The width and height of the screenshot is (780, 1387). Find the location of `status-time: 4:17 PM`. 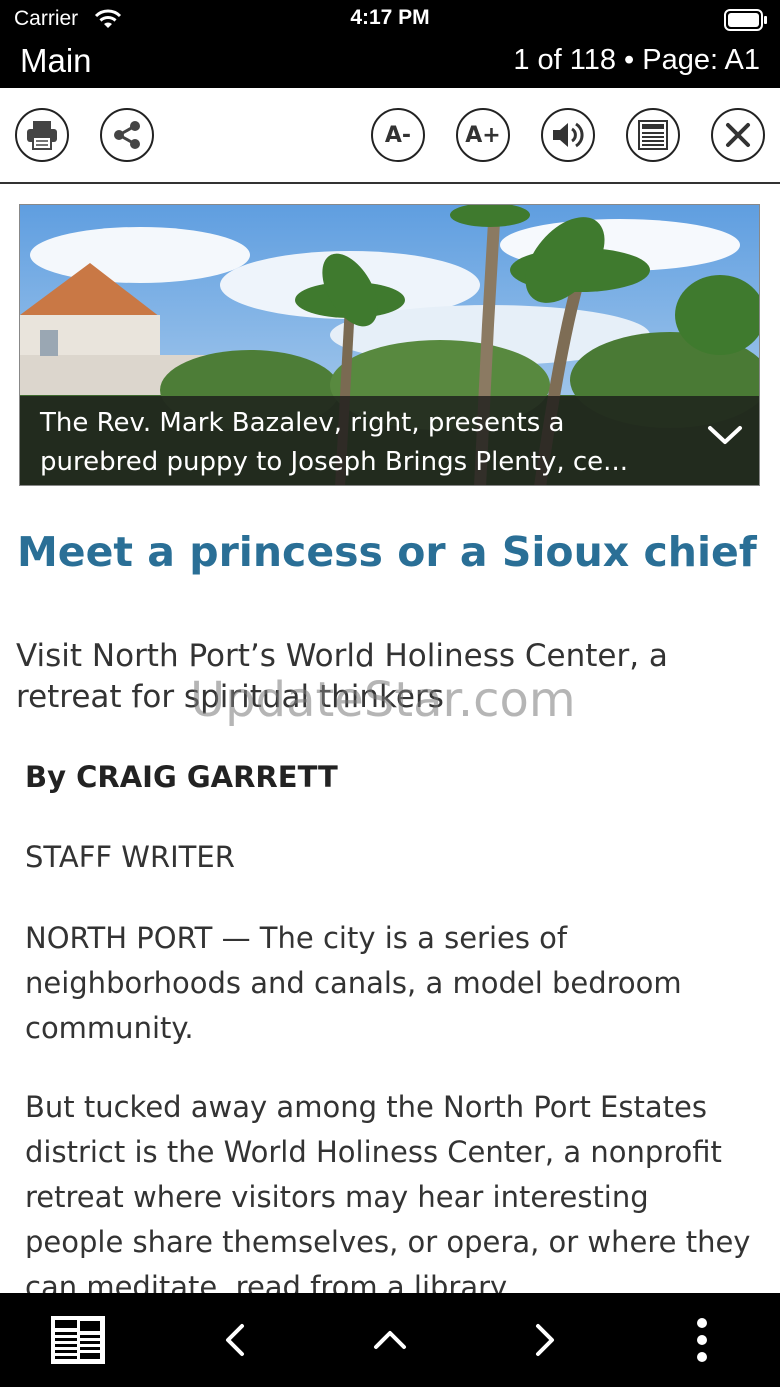

status-time: 4:17 PM is located at coordinates (390, 17).